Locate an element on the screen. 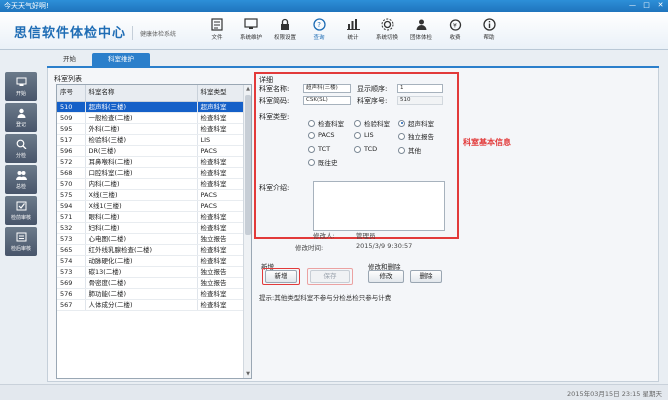 The height and width of the screenshot is (400, 668). radio-lis: LIS is located at coordinates (364, 135).